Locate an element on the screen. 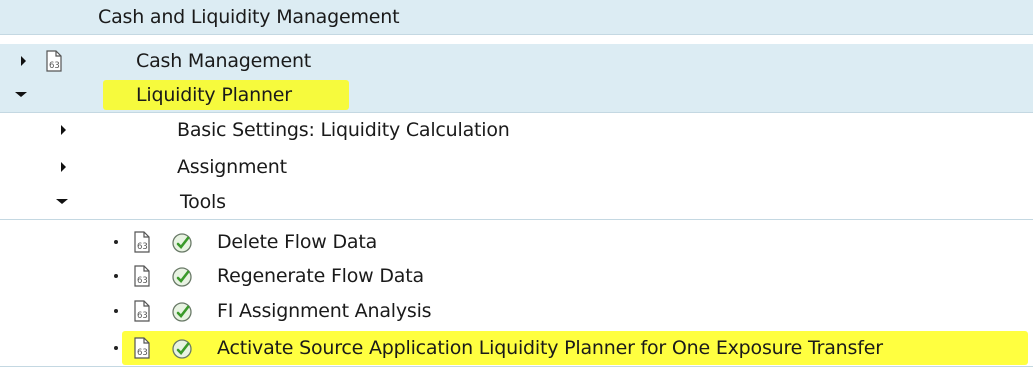  tree-node-cash-liquidity-management: Cash and Liquidity Management is located at coordinates (516, 17).